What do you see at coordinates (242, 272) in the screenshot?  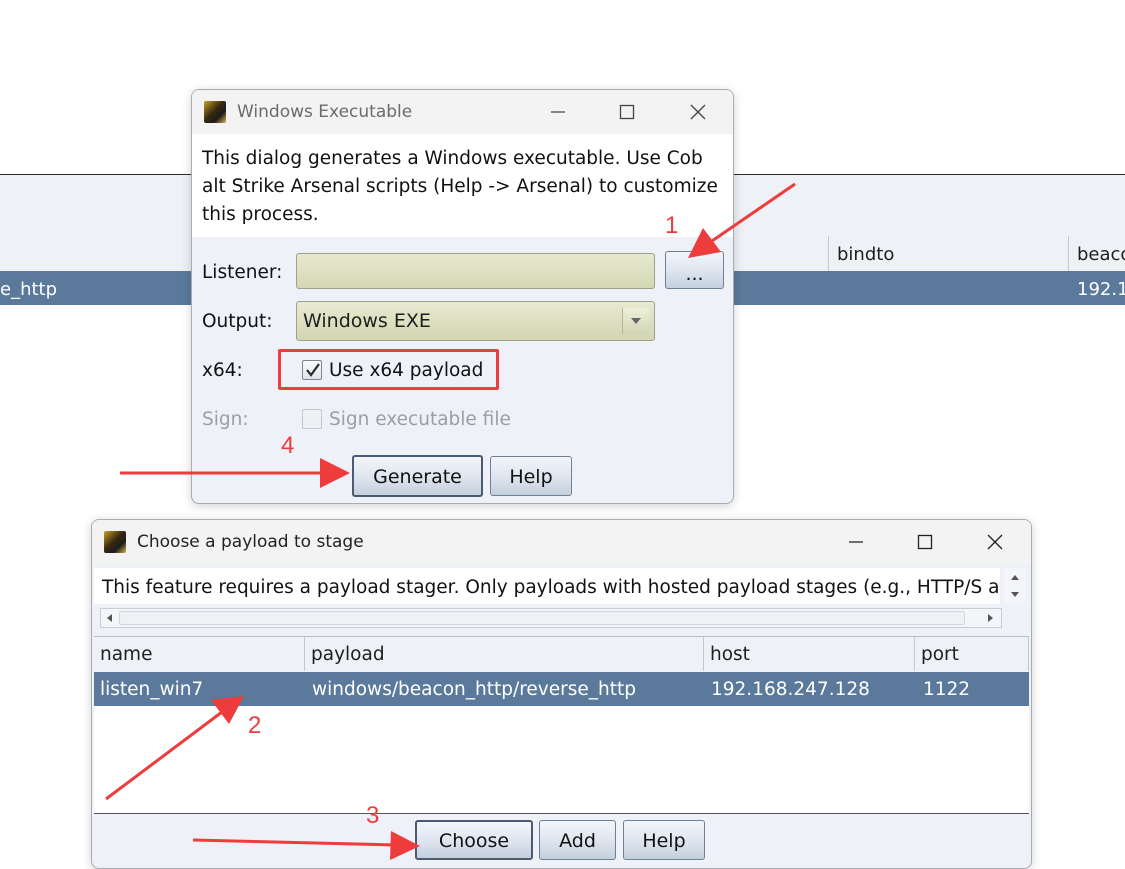 I see `listener-label: Listener:` at bounding box center [242, 272].